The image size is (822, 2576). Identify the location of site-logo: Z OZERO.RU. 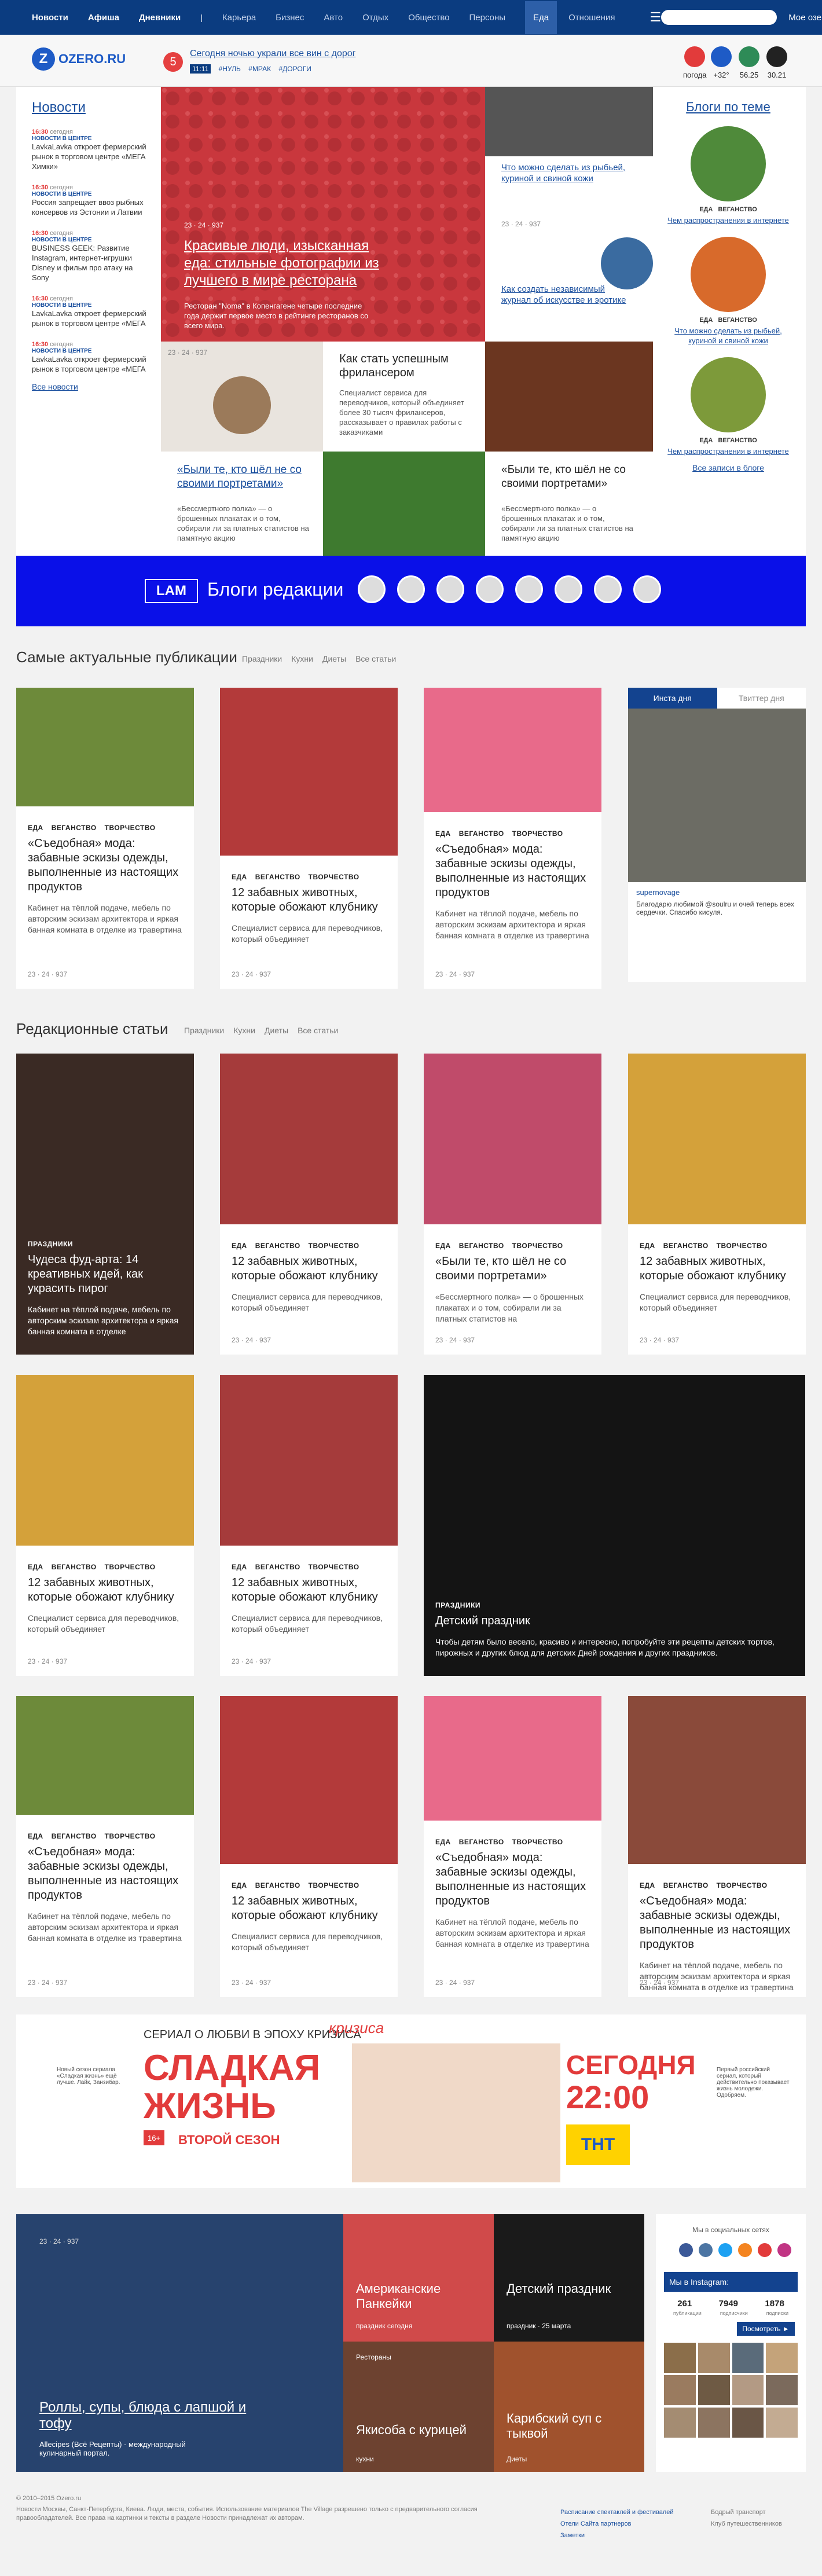
(79, 59).